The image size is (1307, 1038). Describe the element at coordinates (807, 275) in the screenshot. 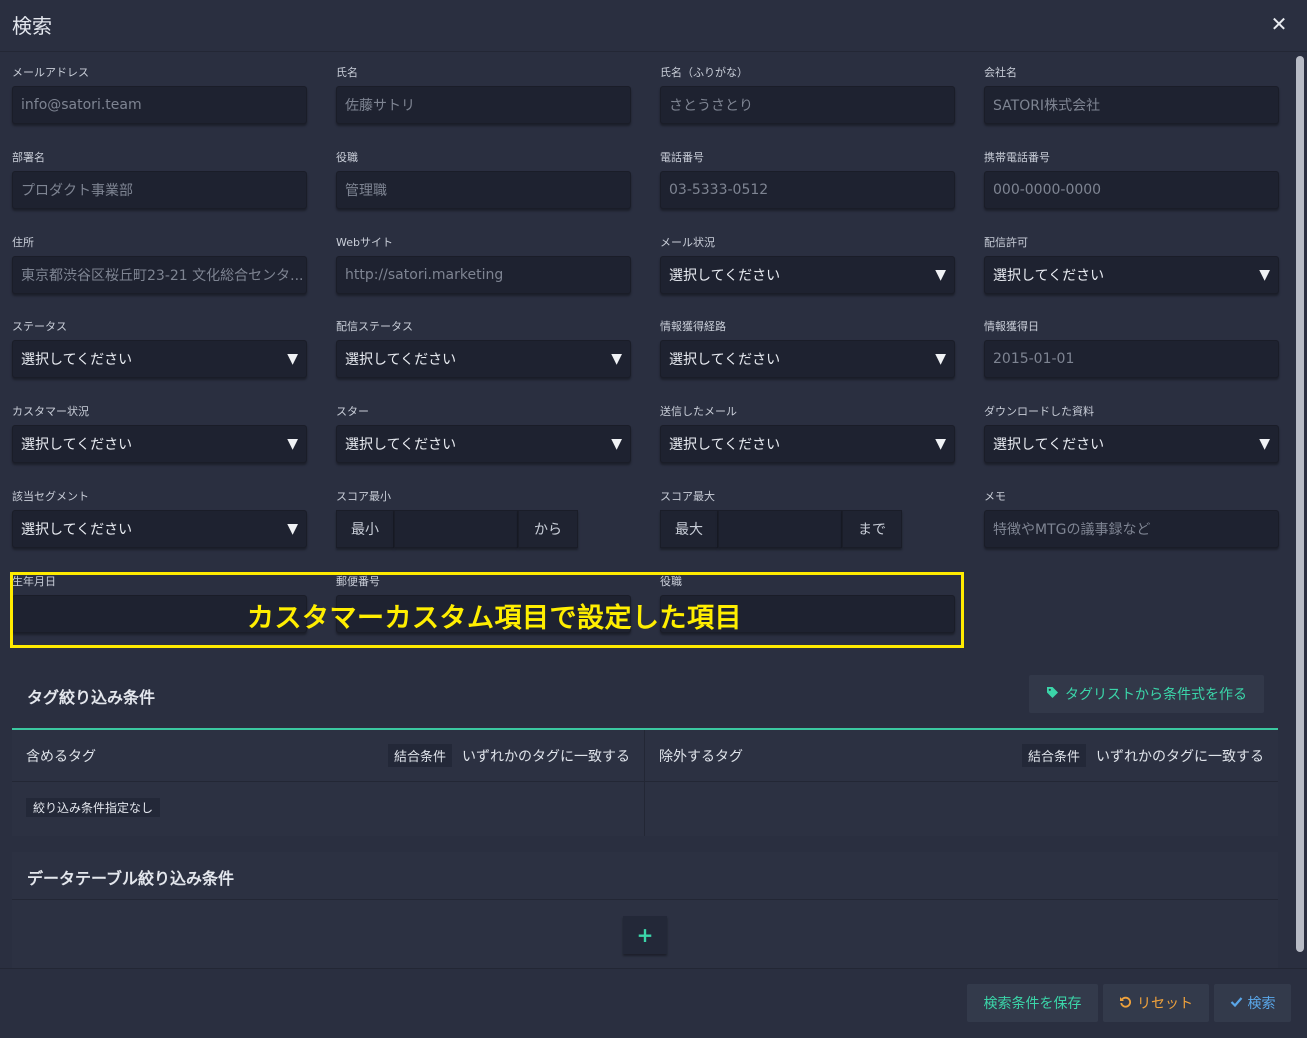

I see `mail-status-select: 選択してください ▼` at that location.